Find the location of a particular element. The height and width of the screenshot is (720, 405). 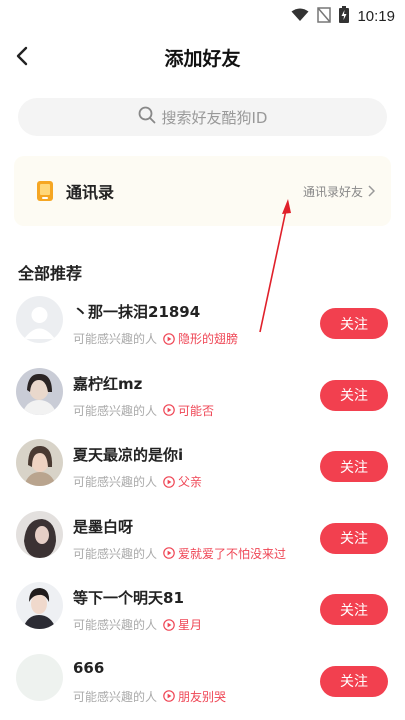

recommendation-reason: 可能感兴趣的人 隐形的翅膀 is located at coordinates (155, 338).